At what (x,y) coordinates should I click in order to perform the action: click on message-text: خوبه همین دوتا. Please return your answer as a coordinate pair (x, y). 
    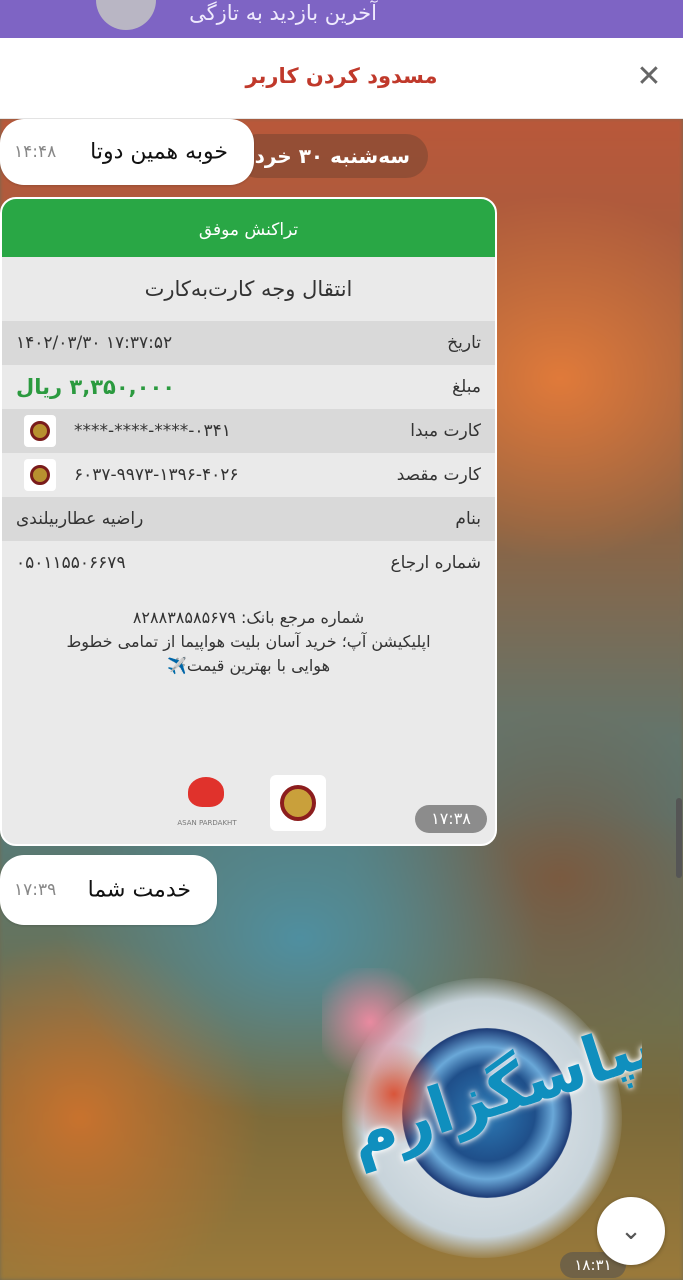
    Looking at the image, I should click on (159, 152).